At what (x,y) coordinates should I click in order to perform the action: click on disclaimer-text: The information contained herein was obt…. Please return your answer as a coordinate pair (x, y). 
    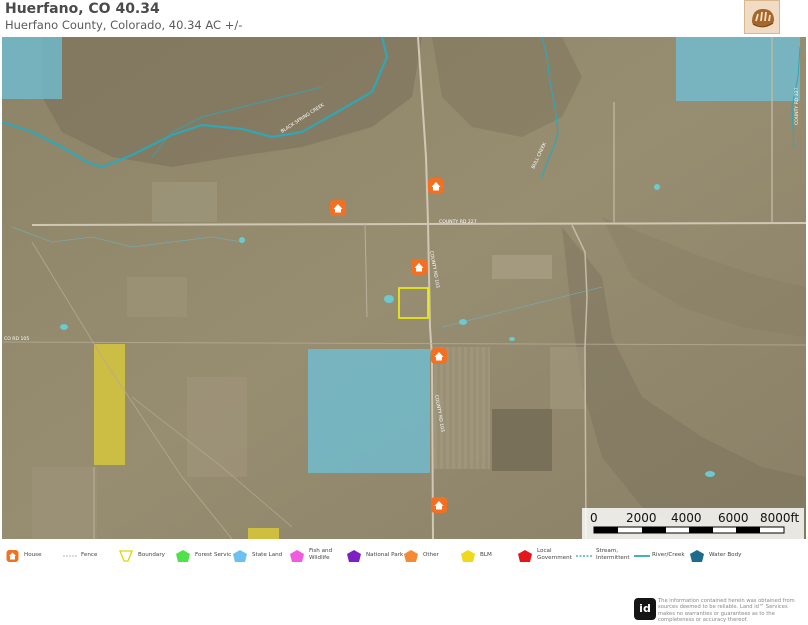
    Looking at the image, I should click on (726, 611).